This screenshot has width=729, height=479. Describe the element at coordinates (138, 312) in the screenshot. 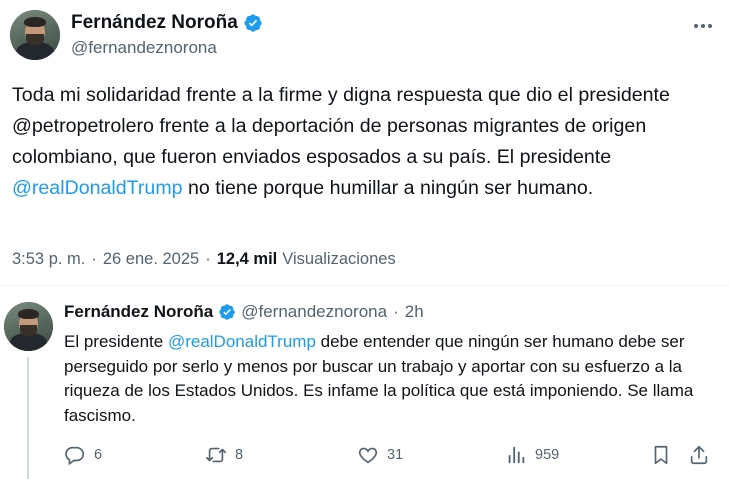

I see `reply-author-name: Fernández Noroña` at that location.